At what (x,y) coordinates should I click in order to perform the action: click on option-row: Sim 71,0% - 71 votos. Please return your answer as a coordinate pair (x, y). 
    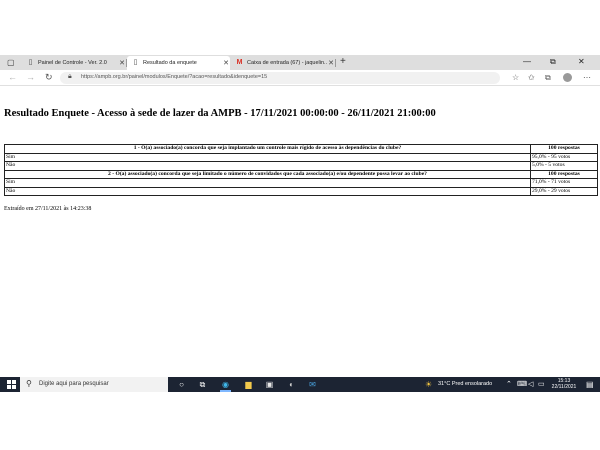
    Looking at the image, I should click on (301, 183).